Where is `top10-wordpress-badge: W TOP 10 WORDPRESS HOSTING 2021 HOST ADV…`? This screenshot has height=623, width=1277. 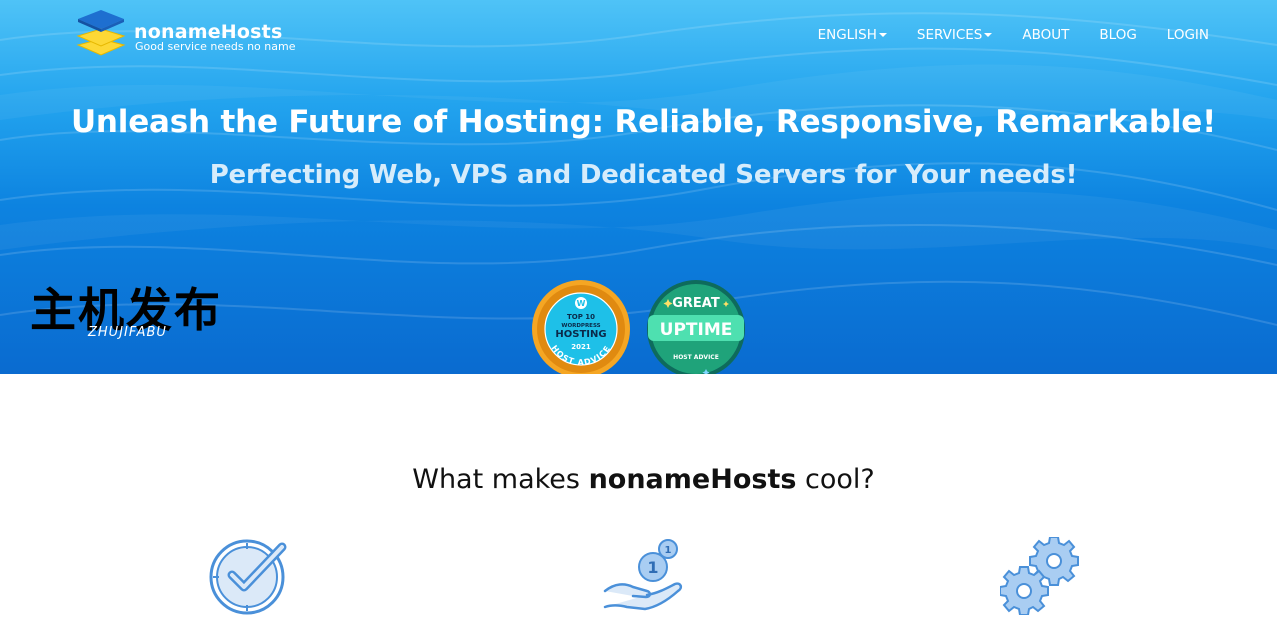 top10-wordpress-badge: W TOP 10 WORDPRESS HOSTING 2021 HOST ADV… is located at coordinates (581, 327).